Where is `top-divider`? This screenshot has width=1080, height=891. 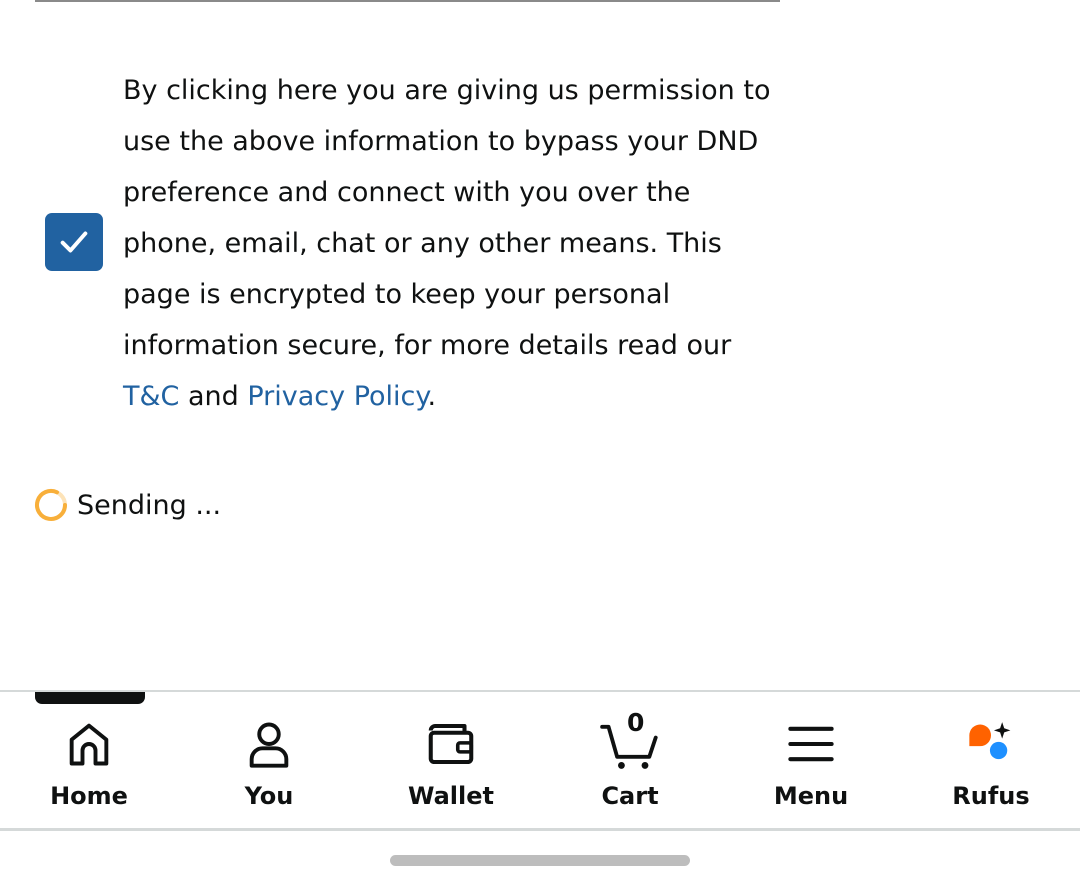 top-divider is located at coordinates (407, 1).